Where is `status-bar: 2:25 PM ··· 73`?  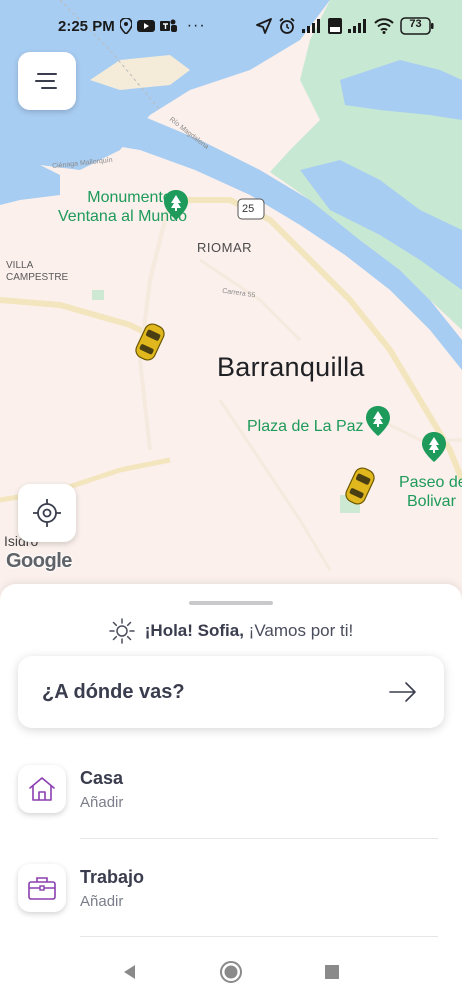 status-bar: 2:25 PM ··· 73 is located at coordinates (231, 26).